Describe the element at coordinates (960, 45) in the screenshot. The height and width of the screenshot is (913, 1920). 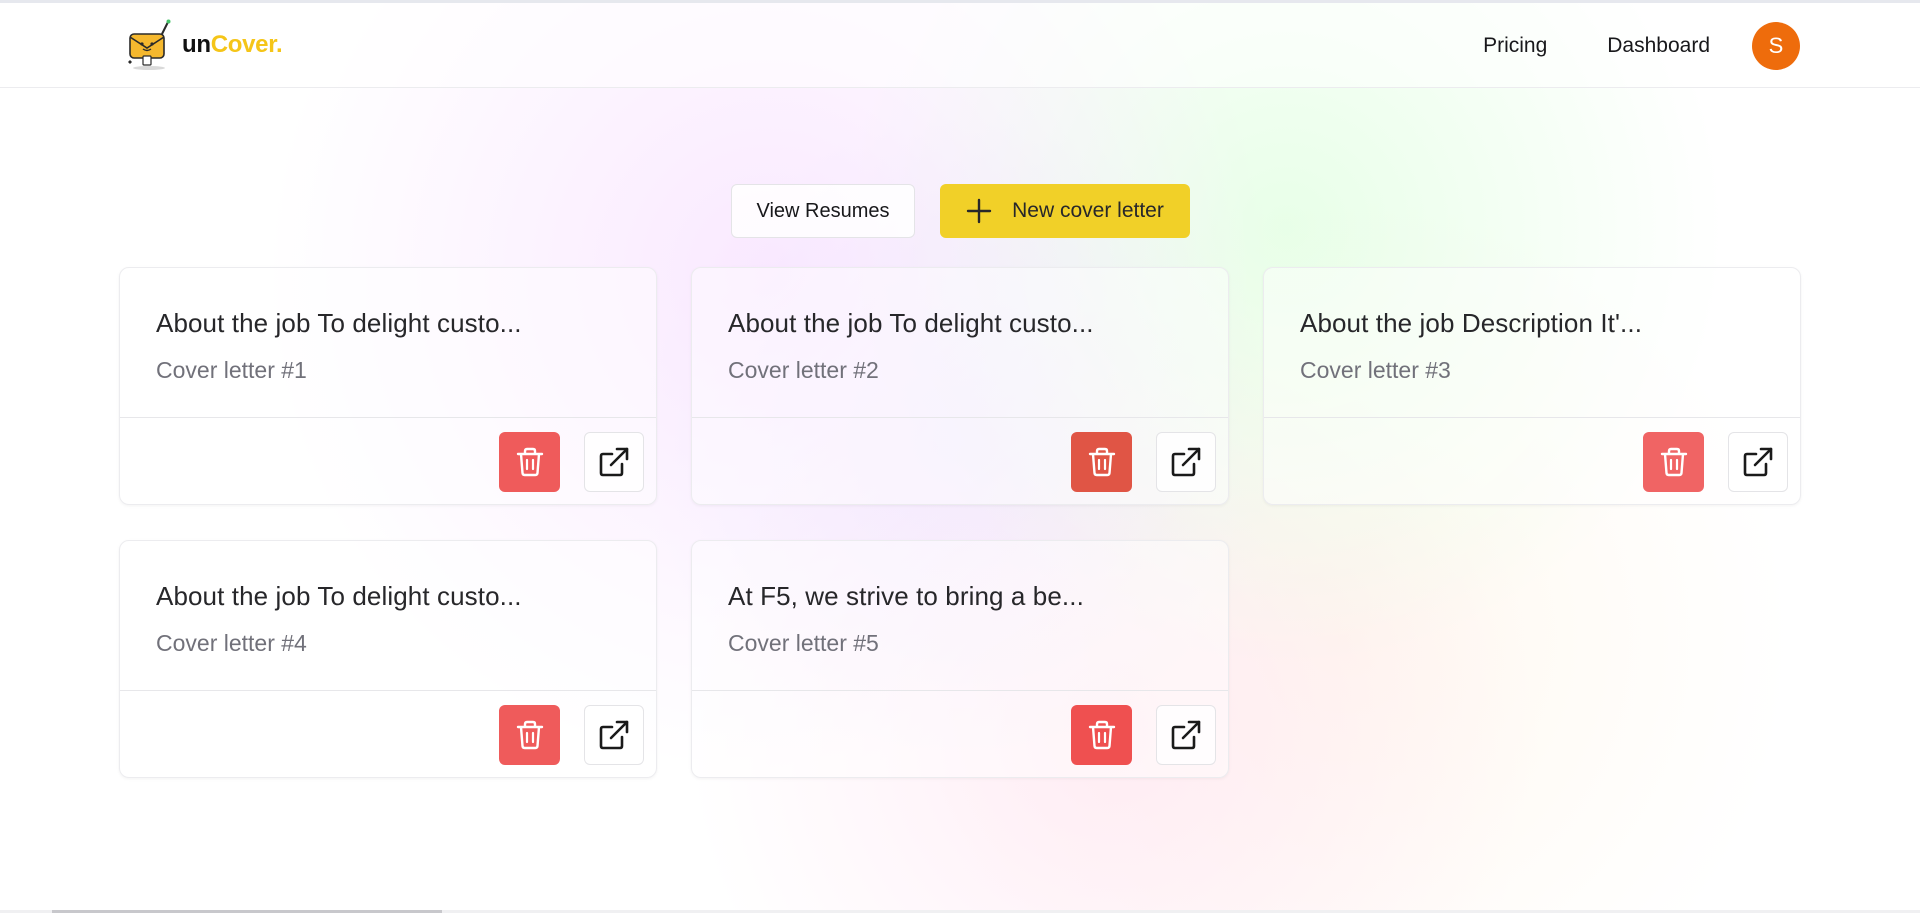
I see `top-navbar: unCover. Pricing Dashboard S` at that location.